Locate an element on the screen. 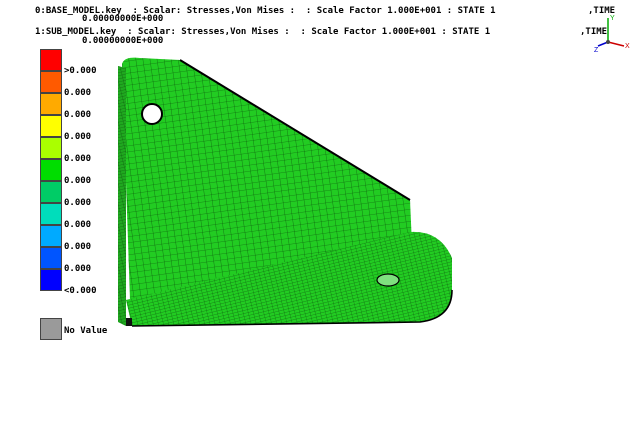 Image resolution: width=640 pixels, height=441 pixels. triad-z-label: Z is located at coordinates (596, 49).